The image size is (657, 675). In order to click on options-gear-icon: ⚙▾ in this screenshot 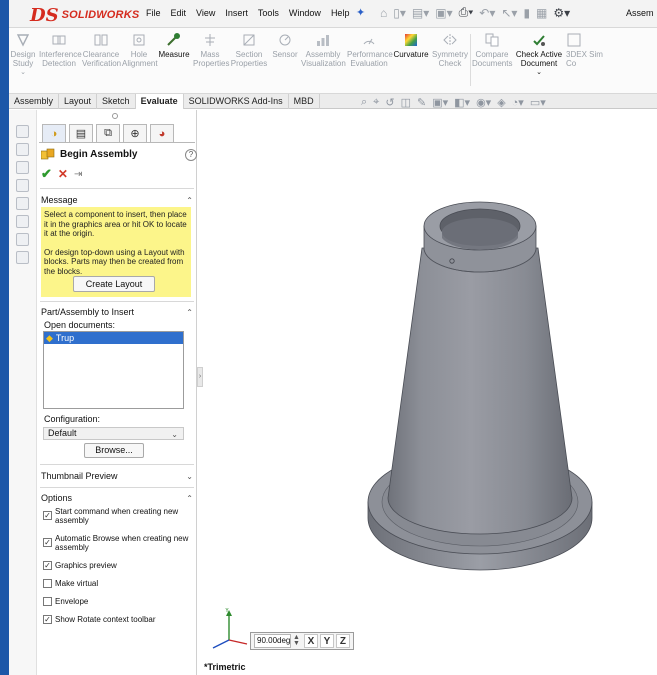, I will do `click(561, 13)`.